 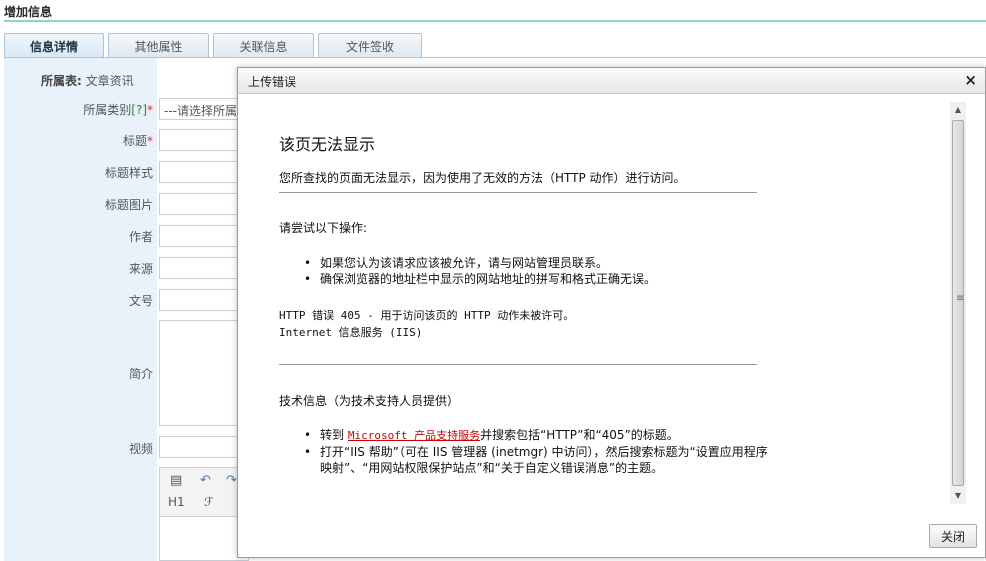 What do you see at coordinates (539, 279) in the screenshot?
I see `list-item: 确保浏览器的地址栏中显示的网站地址的拼写和格式正确无误。` at bounding box center [539, 279].